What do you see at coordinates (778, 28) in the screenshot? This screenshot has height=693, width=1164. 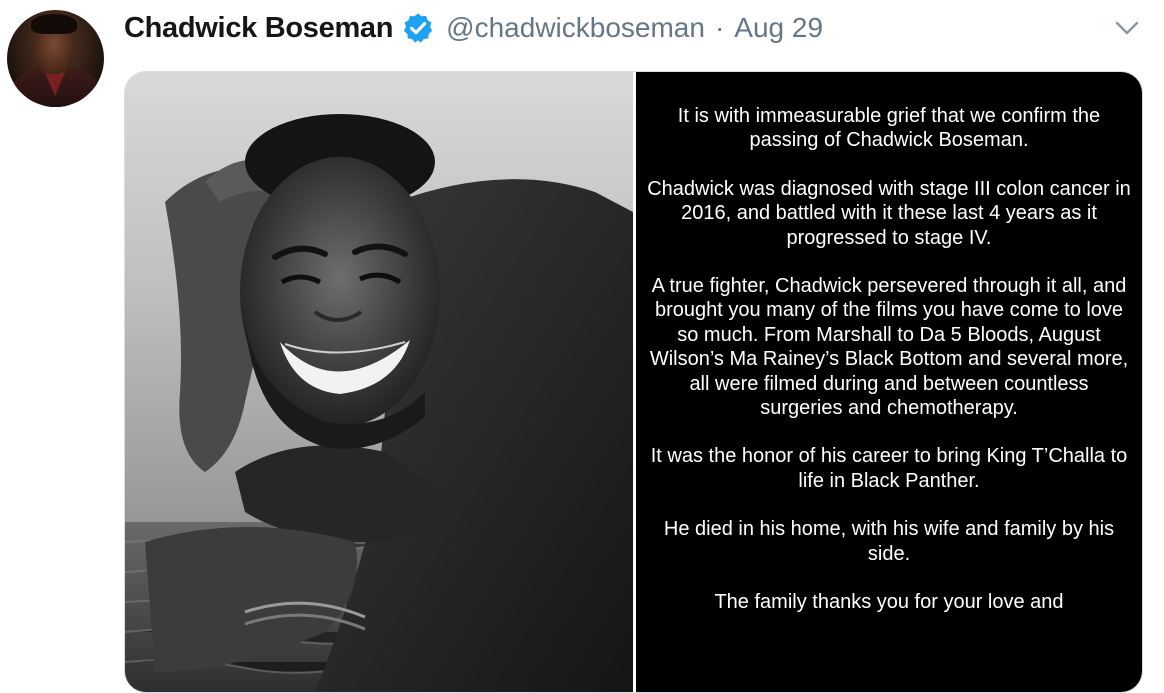 I see `tweet-date: Aug 29` at bounding box center [778, 28].